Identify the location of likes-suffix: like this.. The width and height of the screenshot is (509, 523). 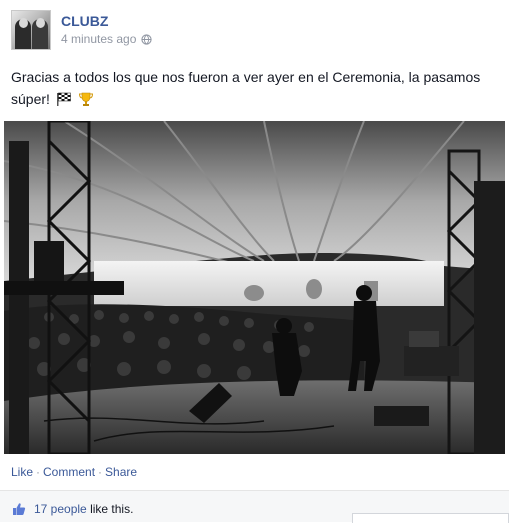
(112, 509).